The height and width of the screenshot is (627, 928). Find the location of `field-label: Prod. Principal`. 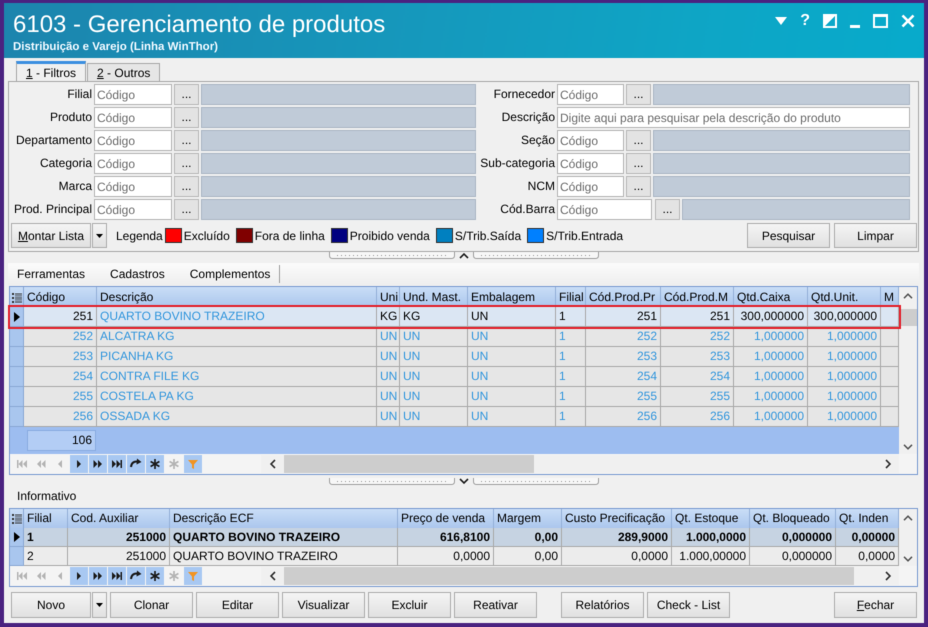

field-label: Prod. Principal is located at coordinates (52, 209).